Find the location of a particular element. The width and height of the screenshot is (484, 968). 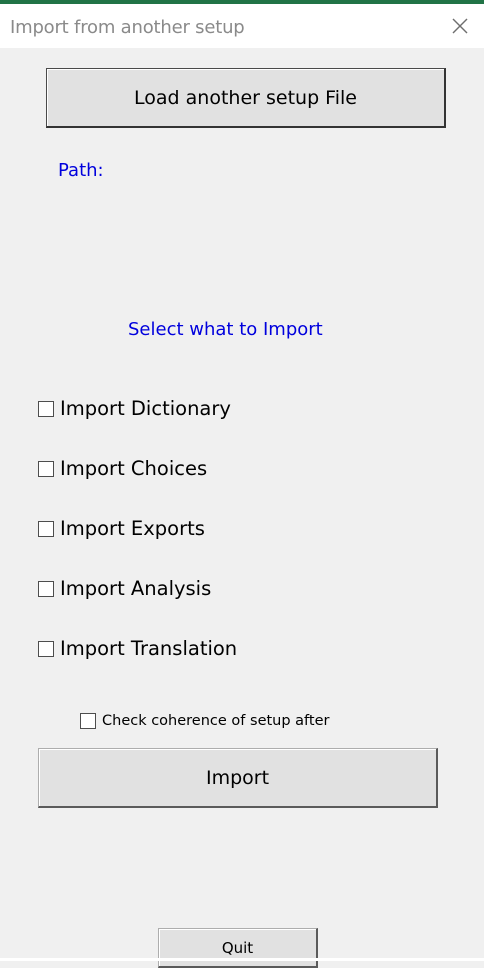

option-label: Import Exports is located at coordinates (132, 528).